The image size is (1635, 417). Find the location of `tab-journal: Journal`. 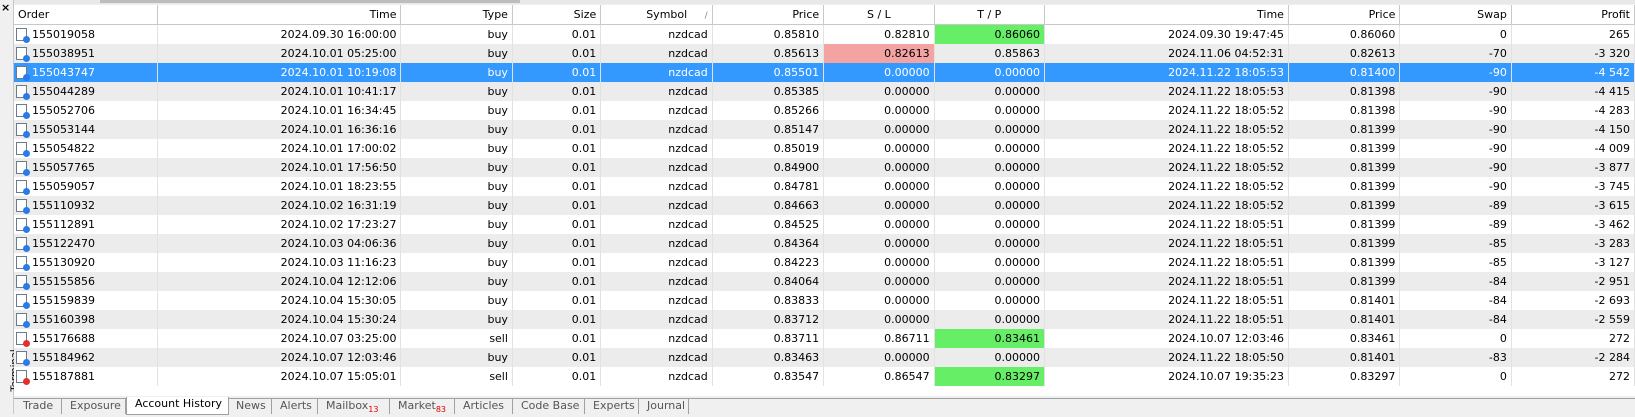

tab-journal: Journal is located at coordinates (664, 406).